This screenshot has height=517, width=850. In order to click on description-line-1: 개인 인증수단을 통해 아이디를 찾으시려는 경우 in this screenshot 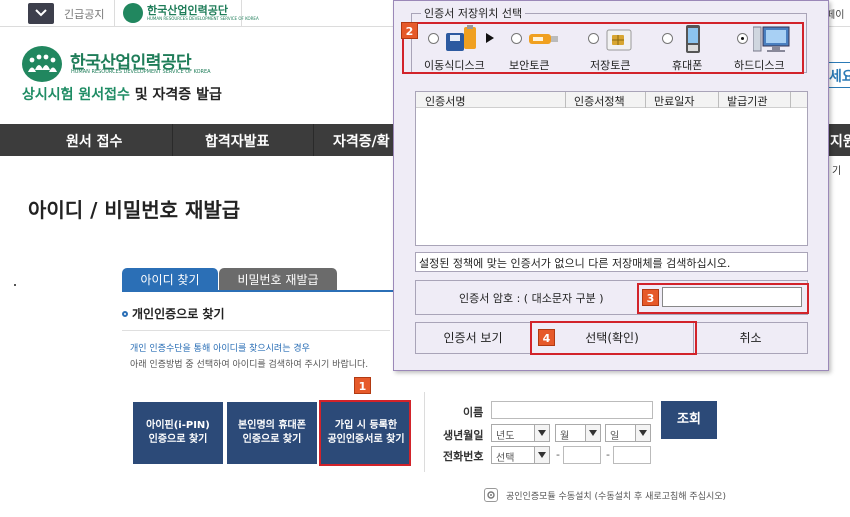, I will do `click(220, 349)`.